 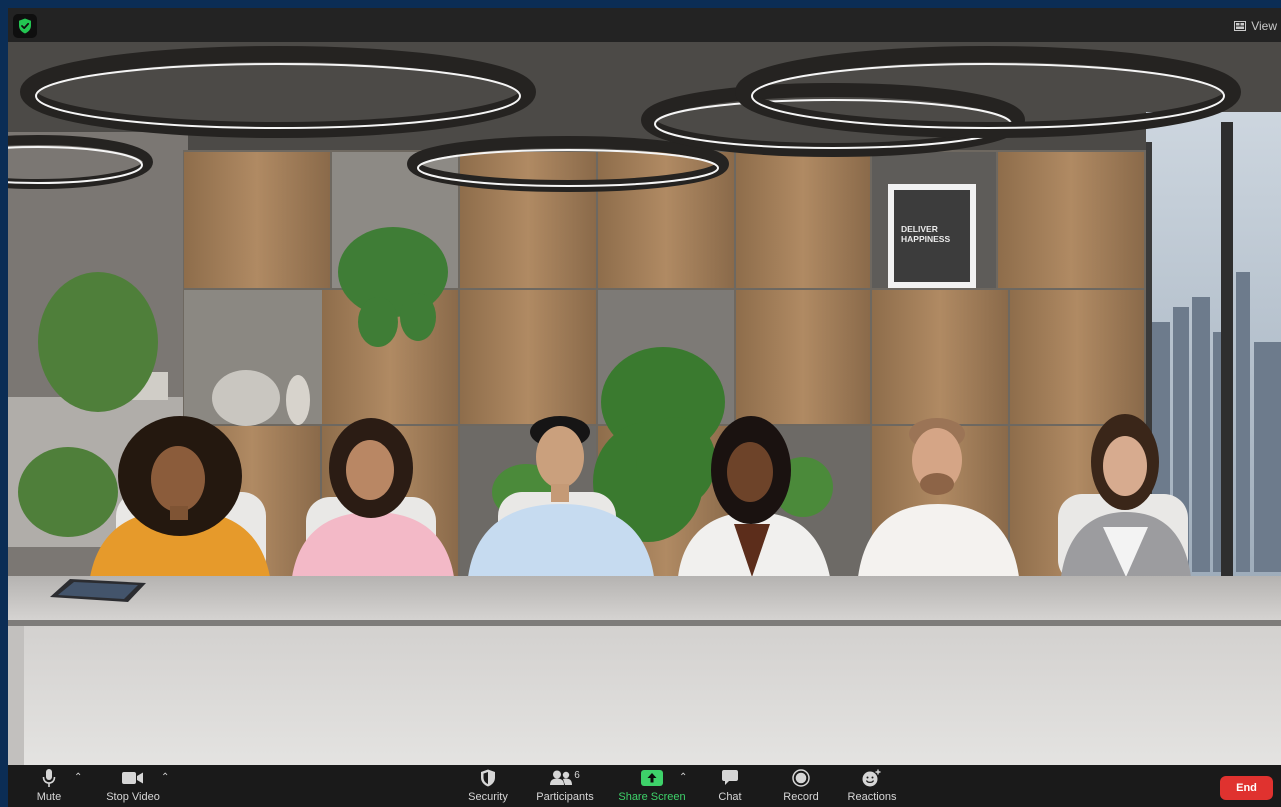 I want to click on video-options-chevron-up-icon: ⌃, so click(x=165, y=777).